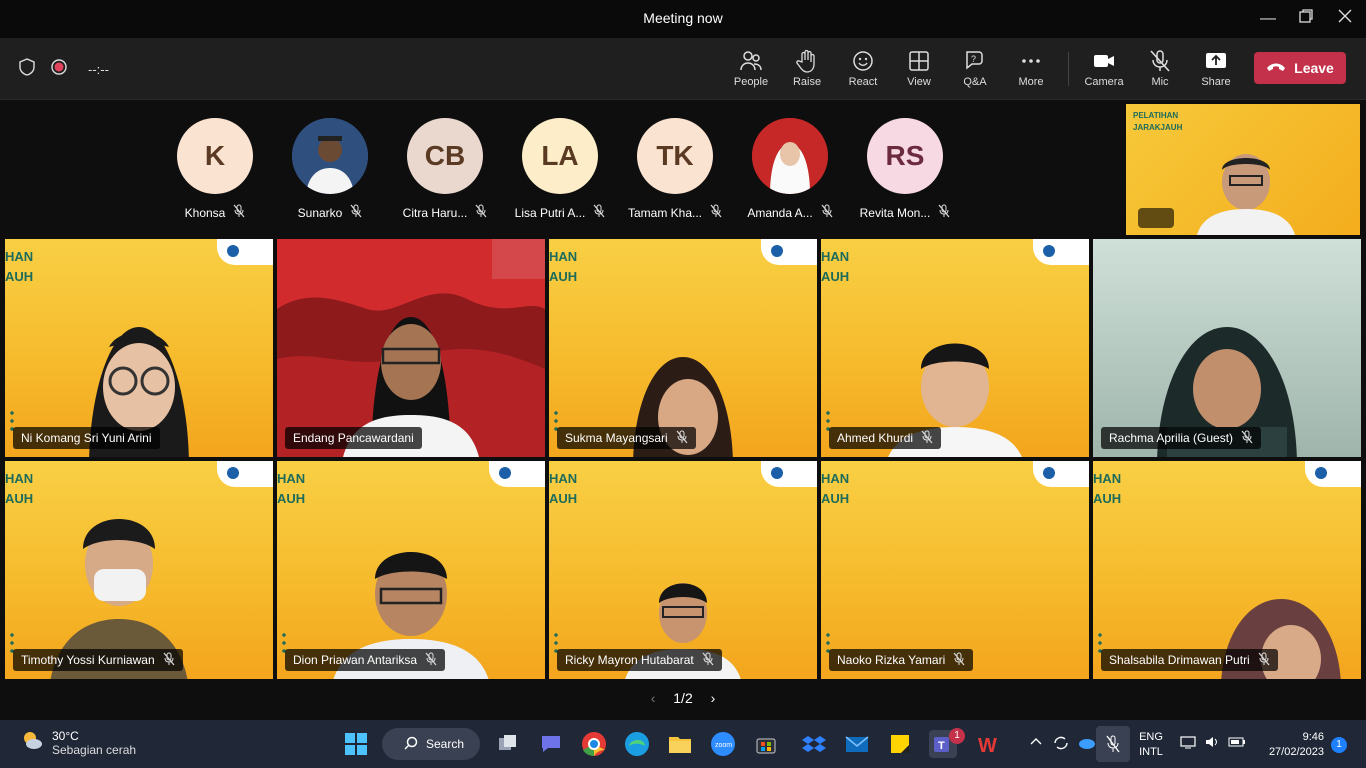 This screenshot has width=1366, height=768. What do you see at coordinates (891, 660) in the screenshot?
I see `participant-name: Naoko Rizka Yamari` at bounding box center [891, 660].